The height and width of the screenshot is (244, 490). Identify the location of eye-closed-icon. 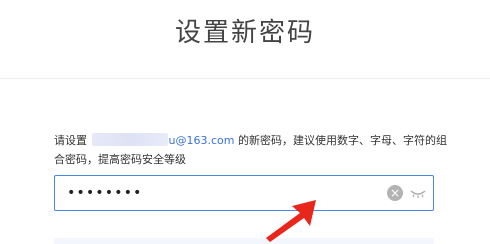
(418, 193).